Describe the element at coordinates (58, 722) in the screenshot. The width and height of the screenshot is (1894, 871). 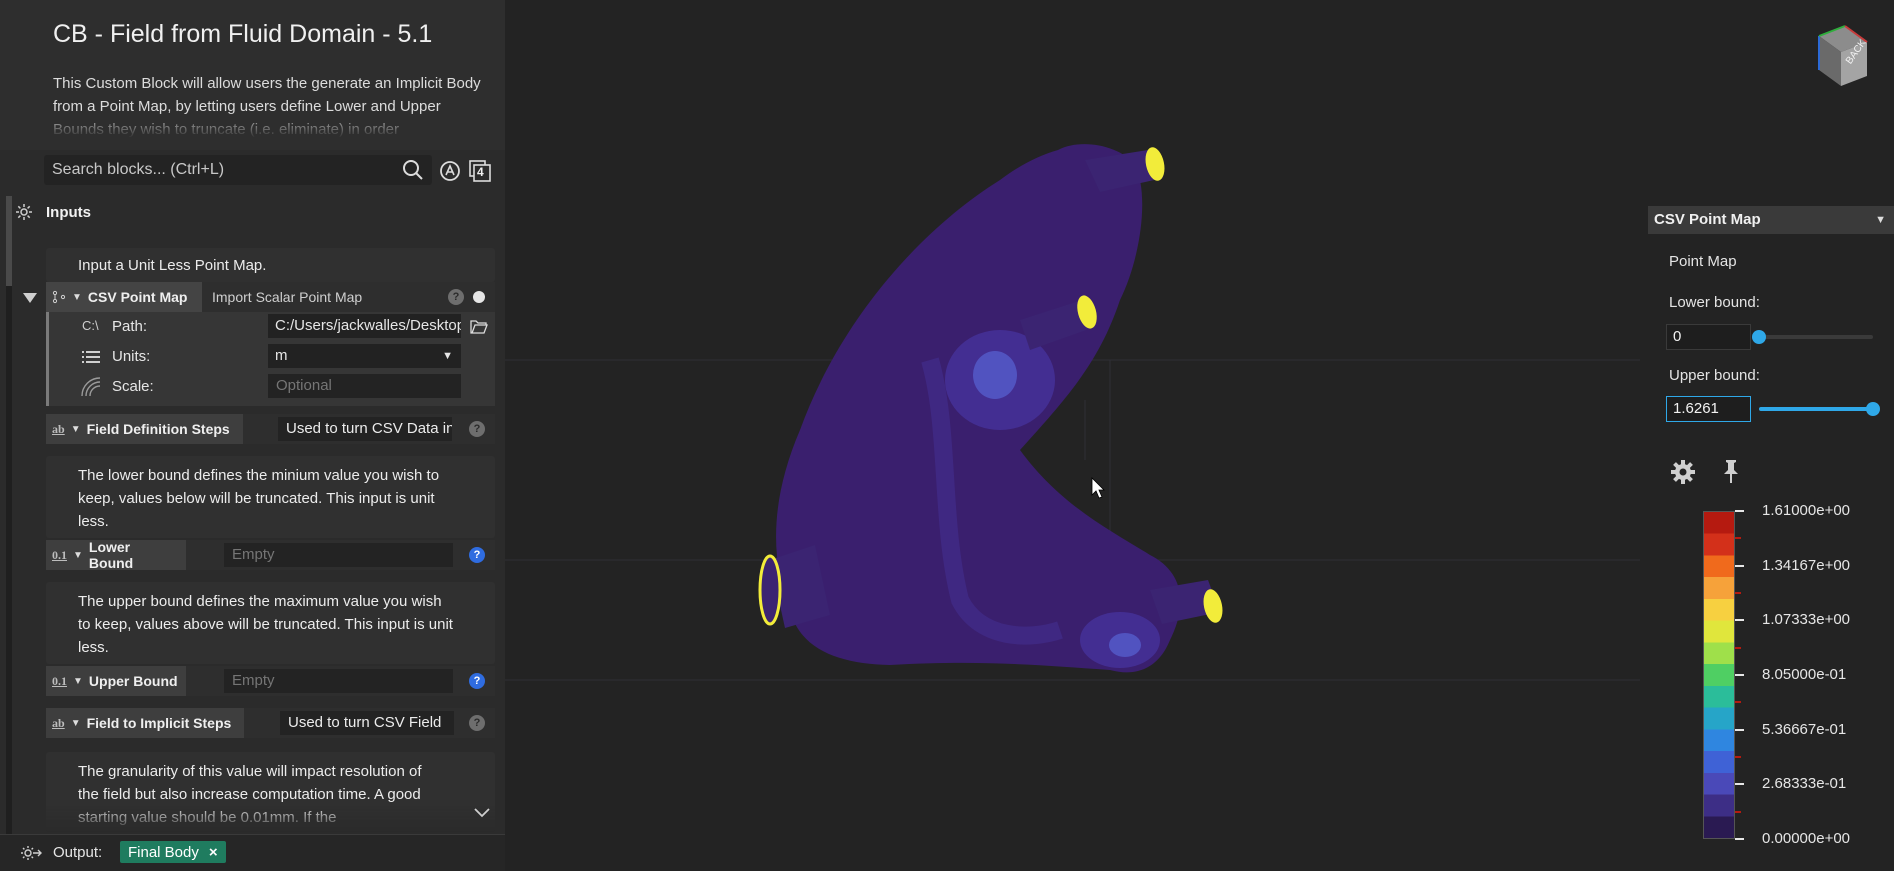
I see `text-type-icon: ab` at that location.